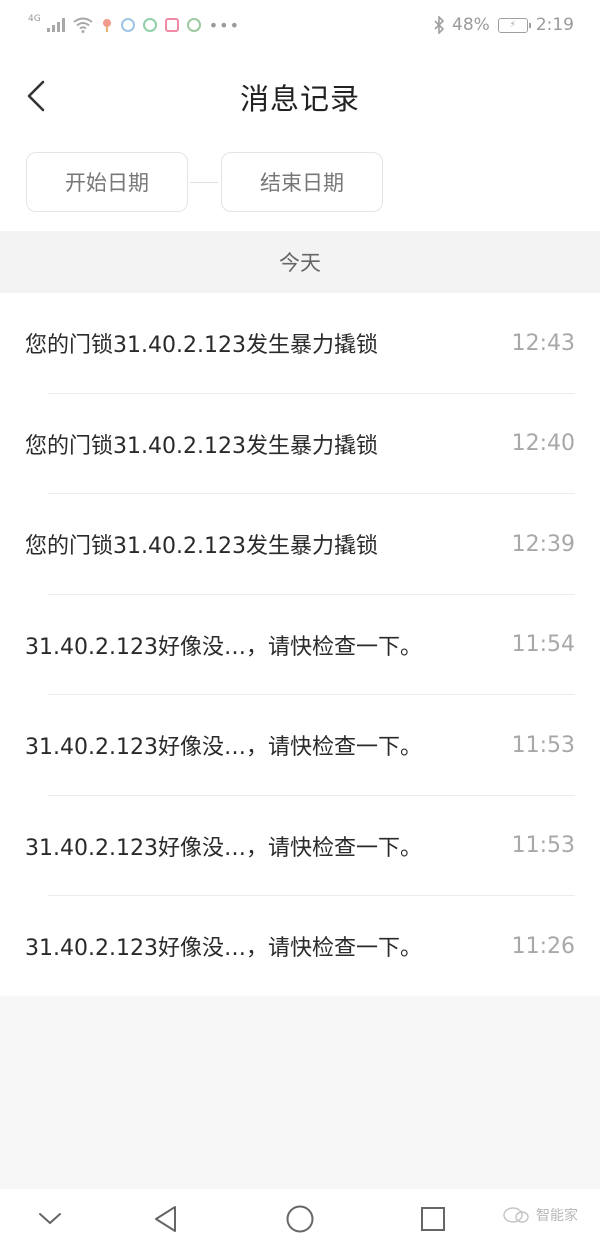  I want to click on chevron-down-icon, so click(50, 1219).